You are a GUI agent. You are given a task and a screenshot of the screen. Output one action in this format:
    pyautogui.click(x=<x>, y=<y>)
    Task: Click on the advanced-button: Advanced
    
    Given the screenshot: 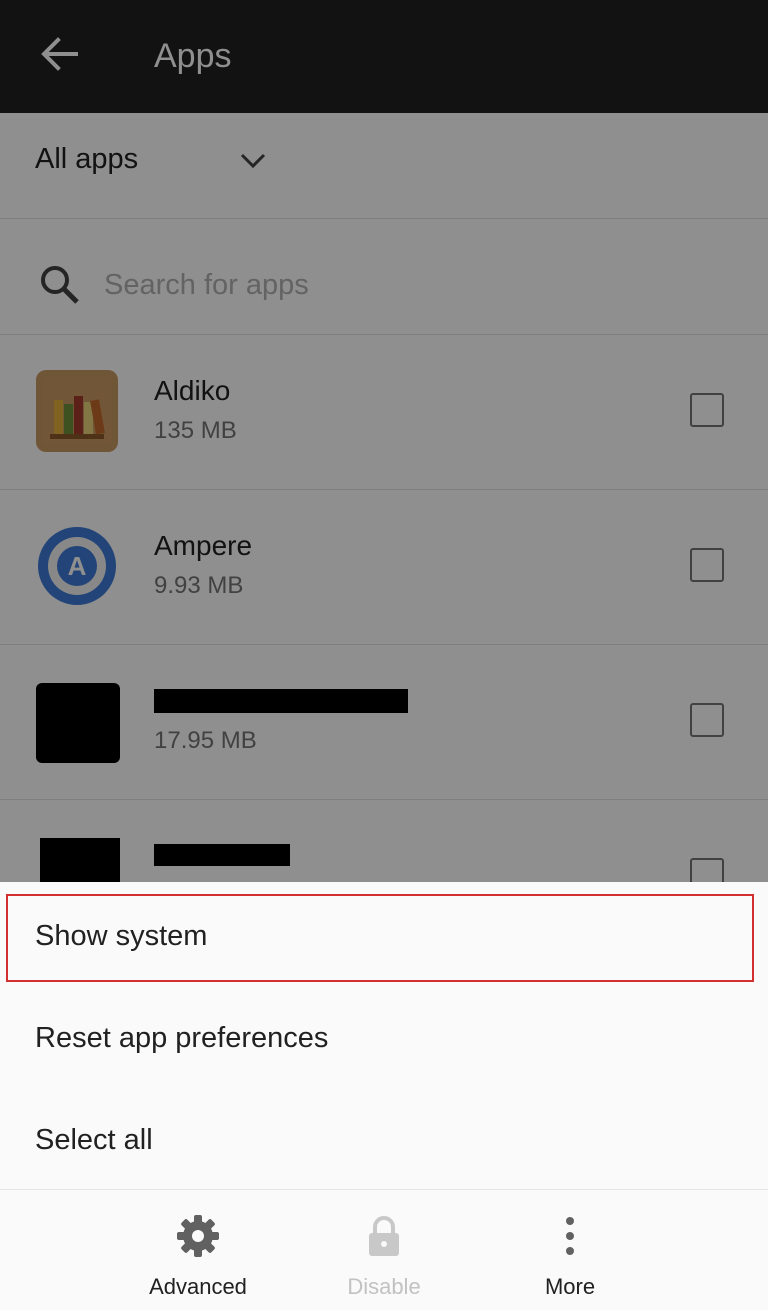 What is the action you would take?
    pyautogui.click(x=198, y=1250)
    